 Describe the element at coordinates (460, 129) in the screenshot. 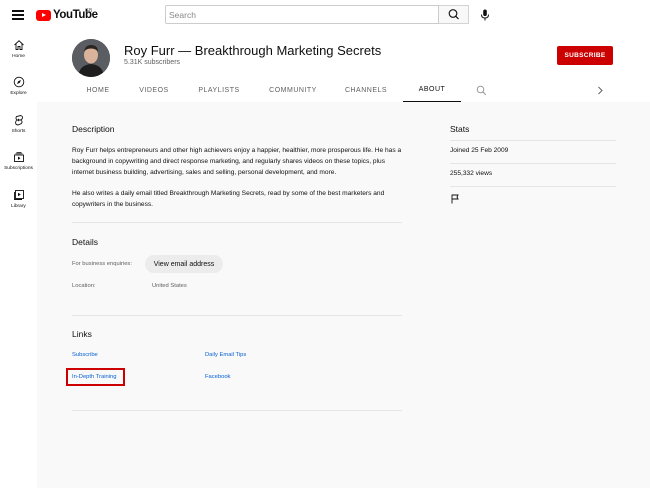

I see `stats-heading: Stats` at that location.